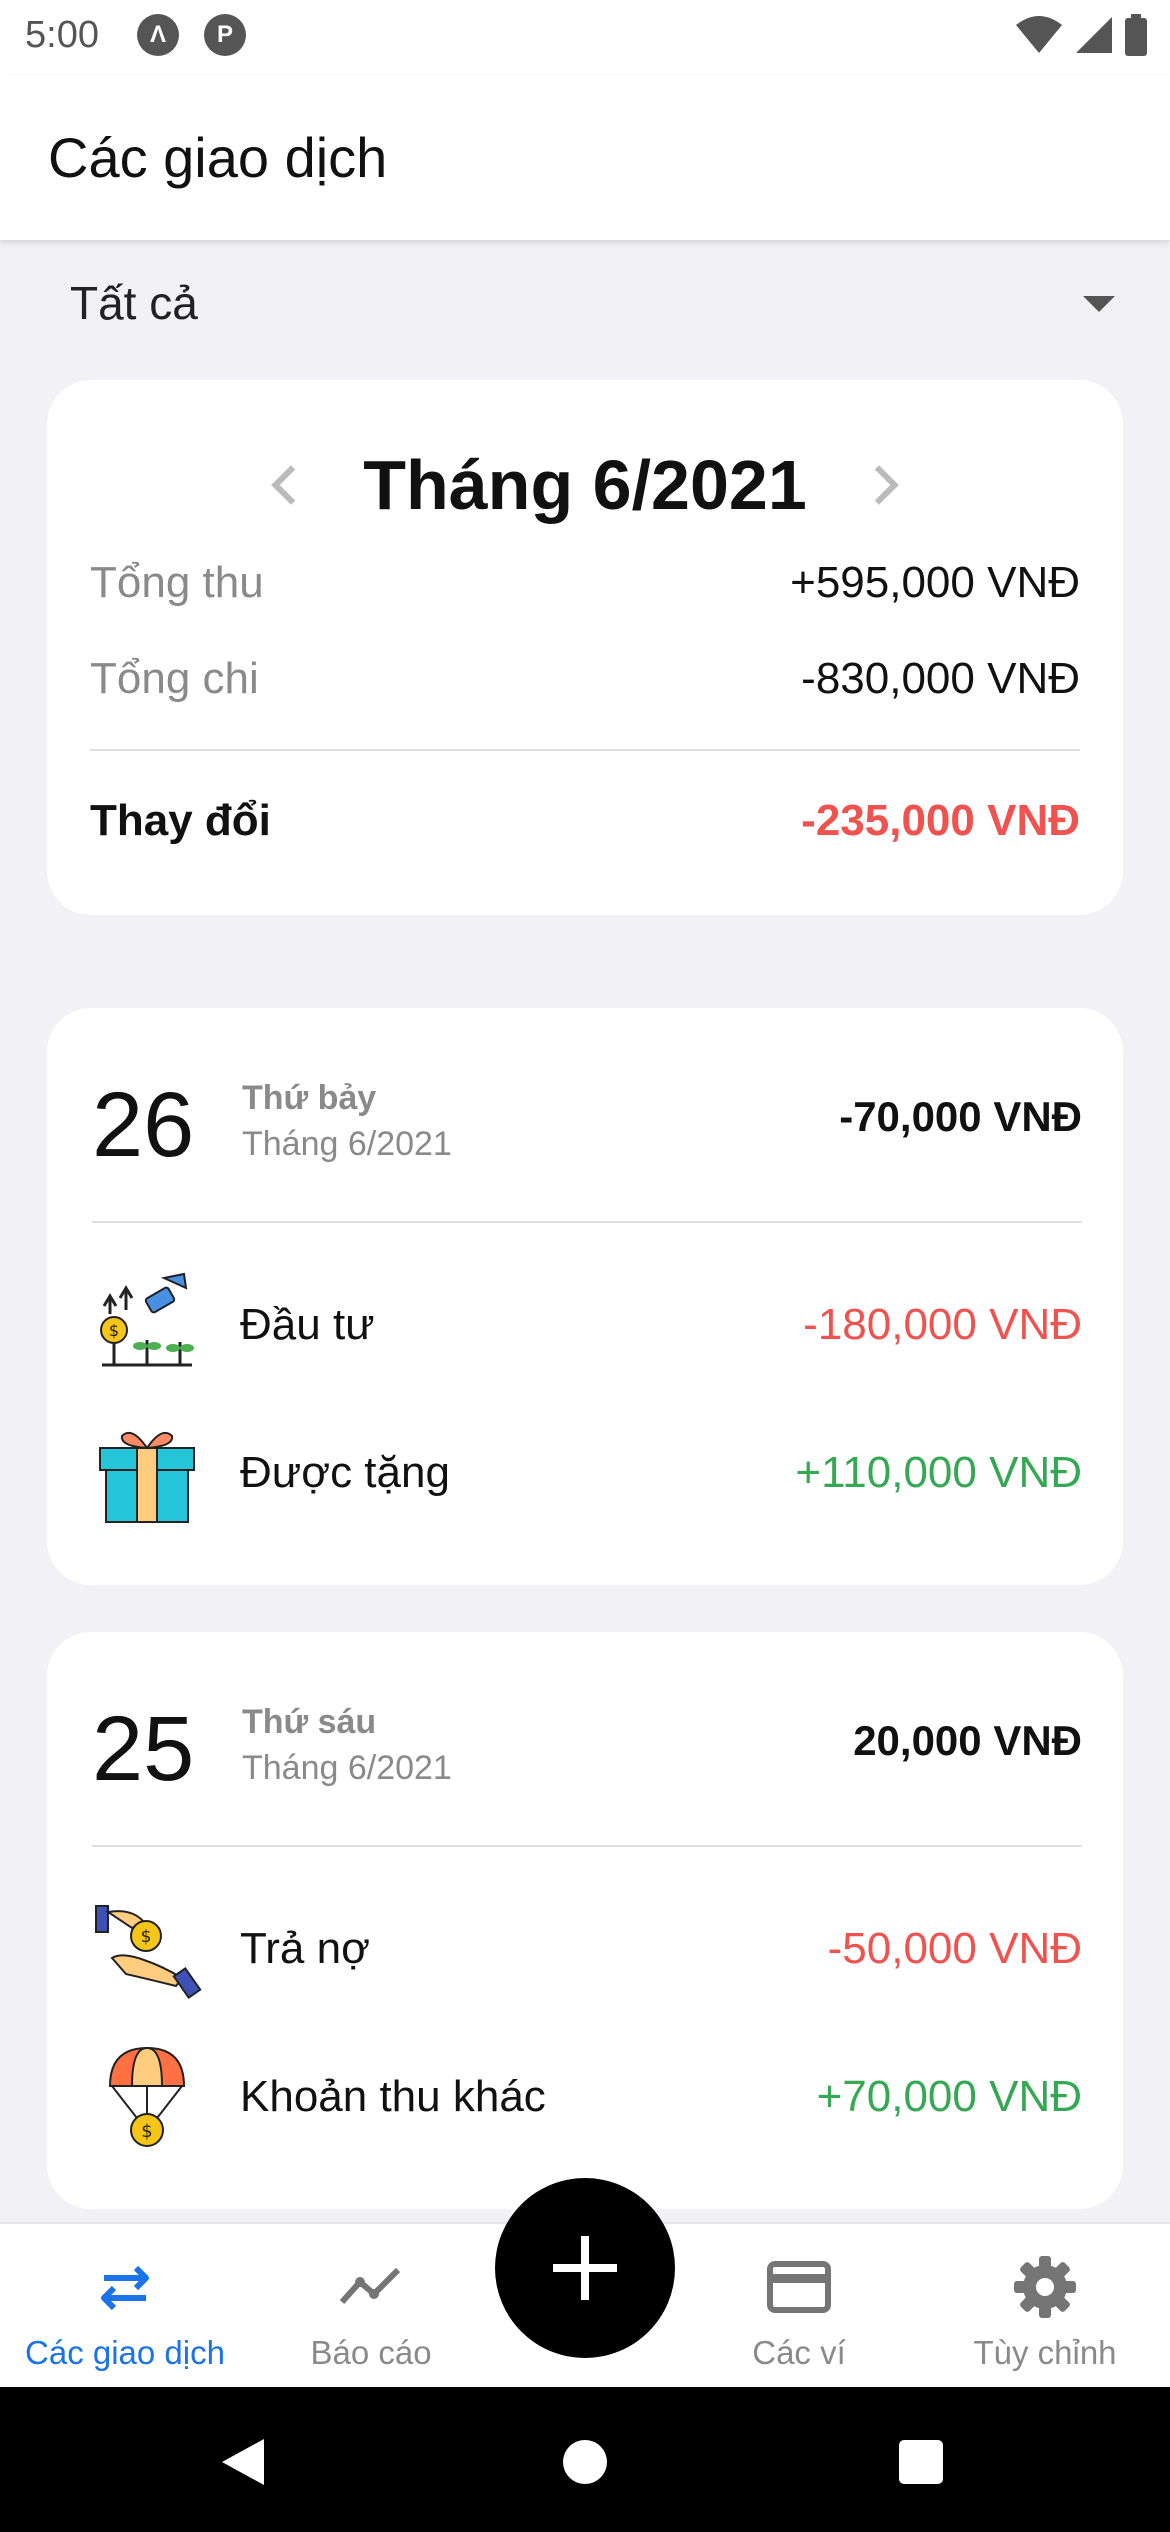 The height and width of the screenshot is (2532, 1170). I want to click on dropdown-caret-icon, so click(1099, 304).